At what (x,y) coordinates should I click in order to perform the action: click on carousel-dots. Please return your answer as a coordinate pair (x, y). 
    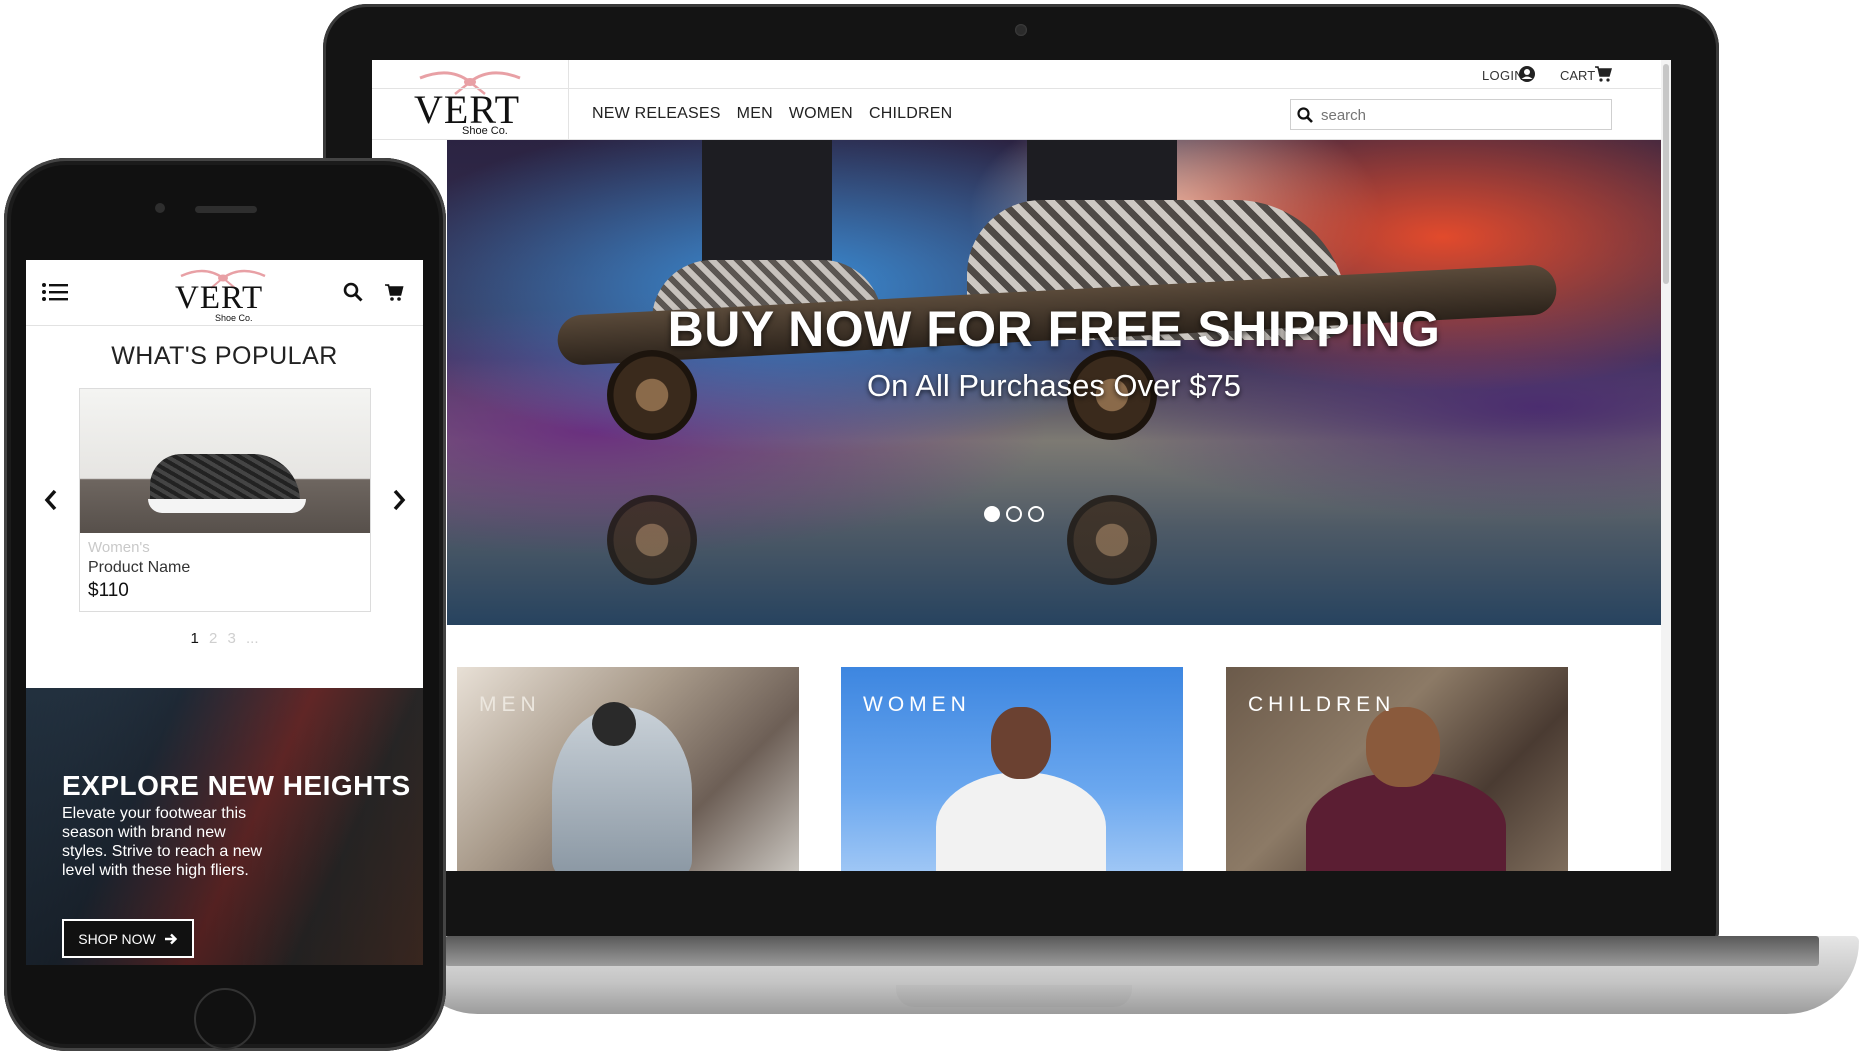
    Looking at the image, I should click on (1014, 514).